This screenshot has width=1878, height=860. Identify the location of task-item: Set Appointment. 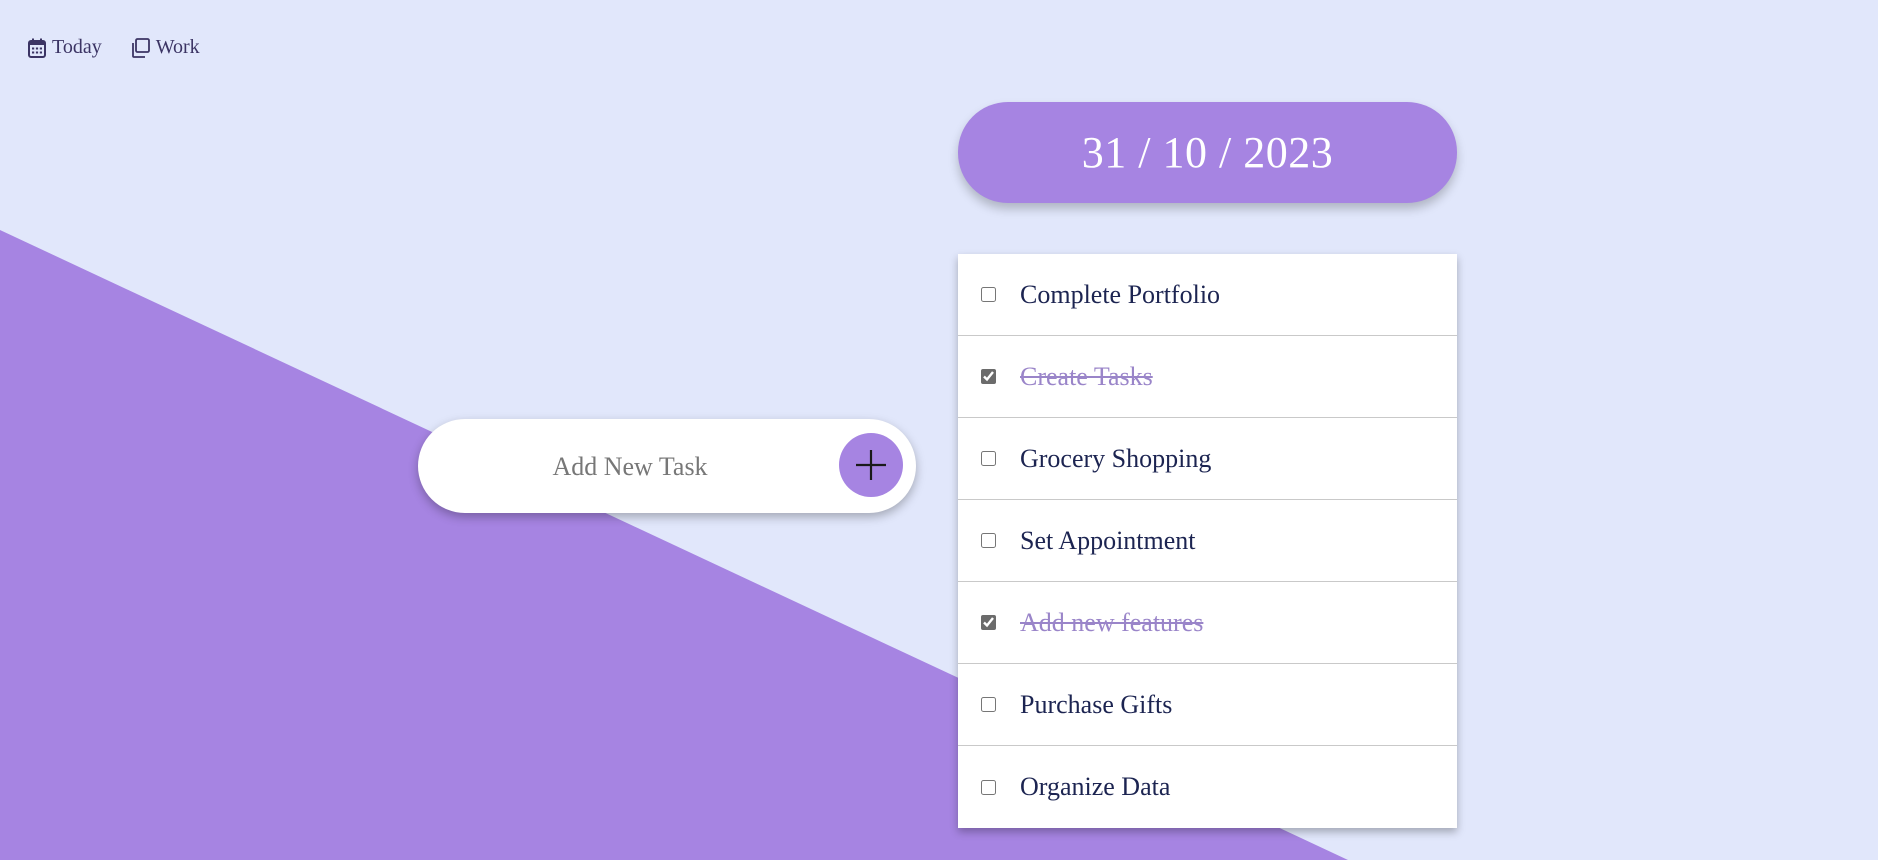
(1207, 541).